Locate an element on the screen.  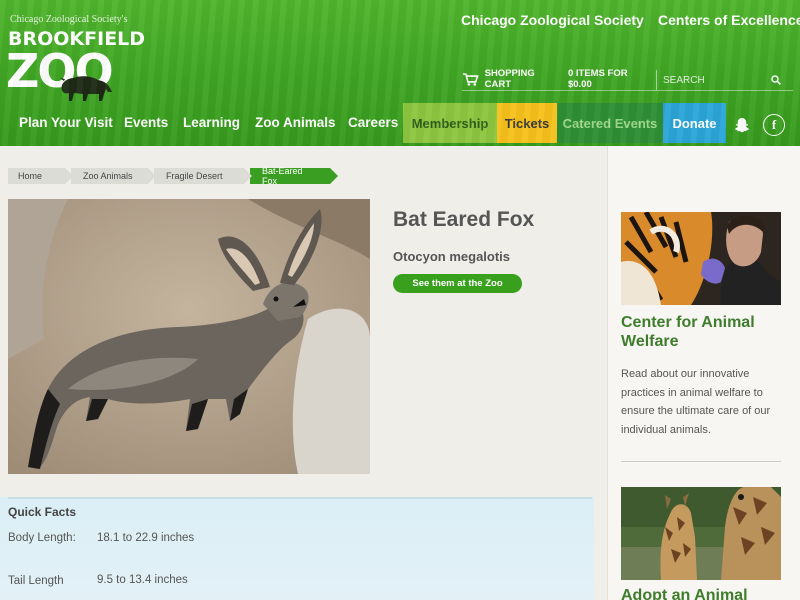
page-title: Bat Eared Fox is located at coordinates (464, 219).